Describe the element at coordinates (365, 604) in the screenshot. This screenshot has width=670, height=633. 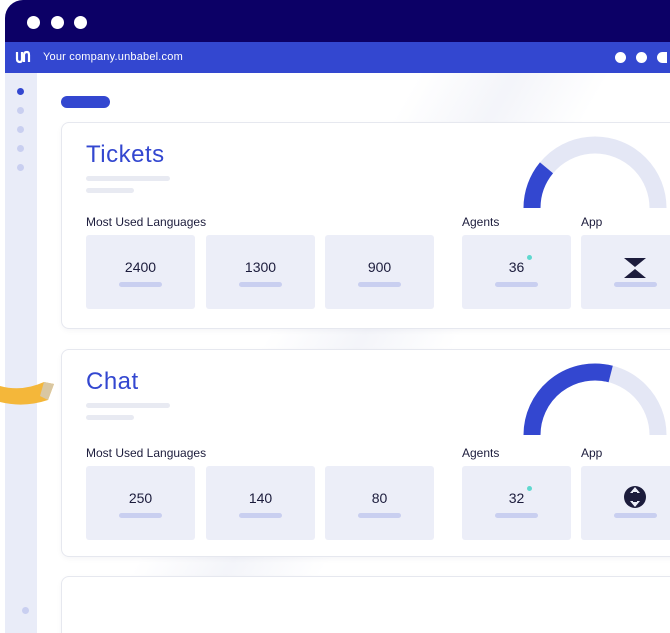
I see `empty-card` at that location.